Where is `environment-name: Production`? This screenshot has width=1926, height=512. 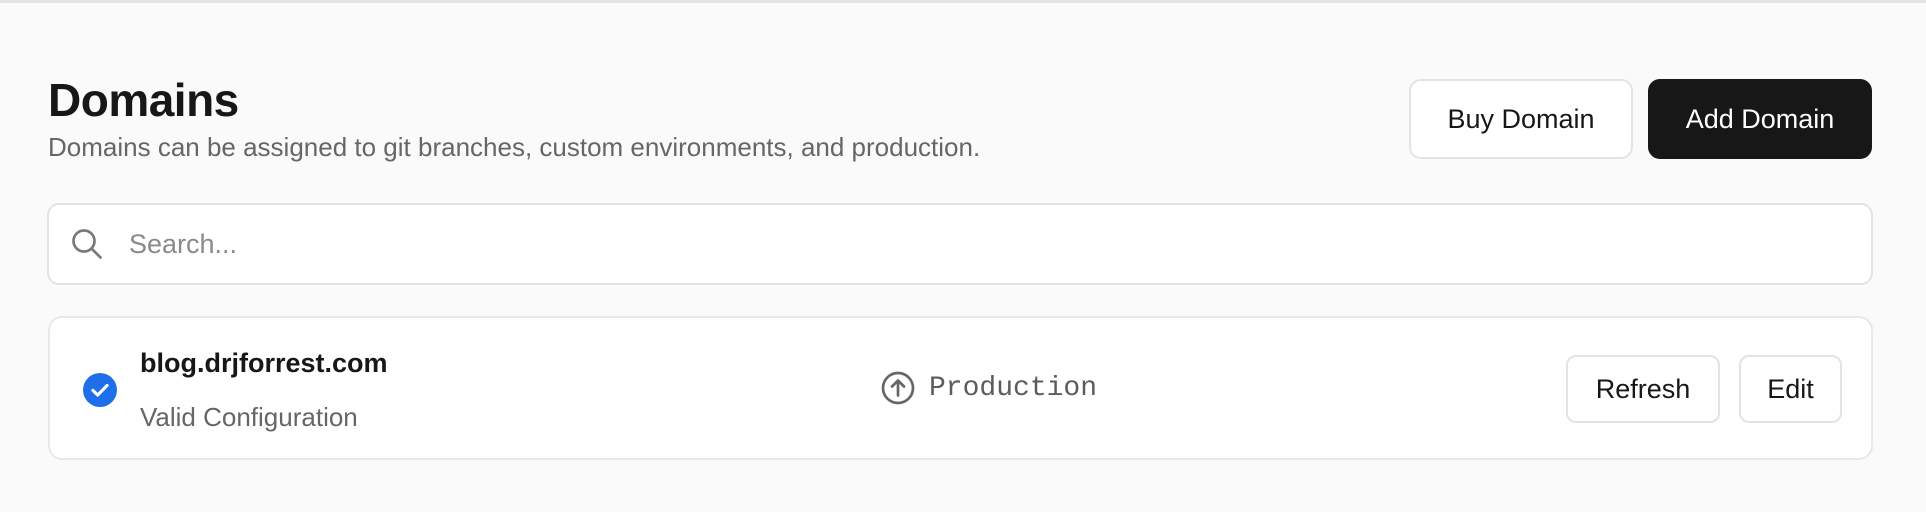
environment-name: Production is located at coordinates (1013, 388).